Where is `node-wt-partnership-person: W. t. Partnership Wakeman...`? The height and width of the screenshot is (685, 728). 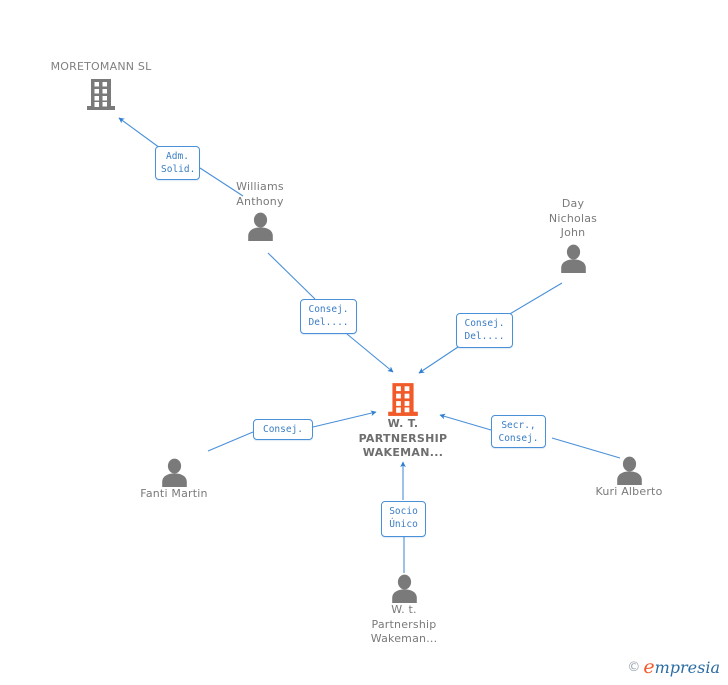 node-wt-partnership-person: W. t. Partnership Wakeman... is located at coordinates (404, 610).